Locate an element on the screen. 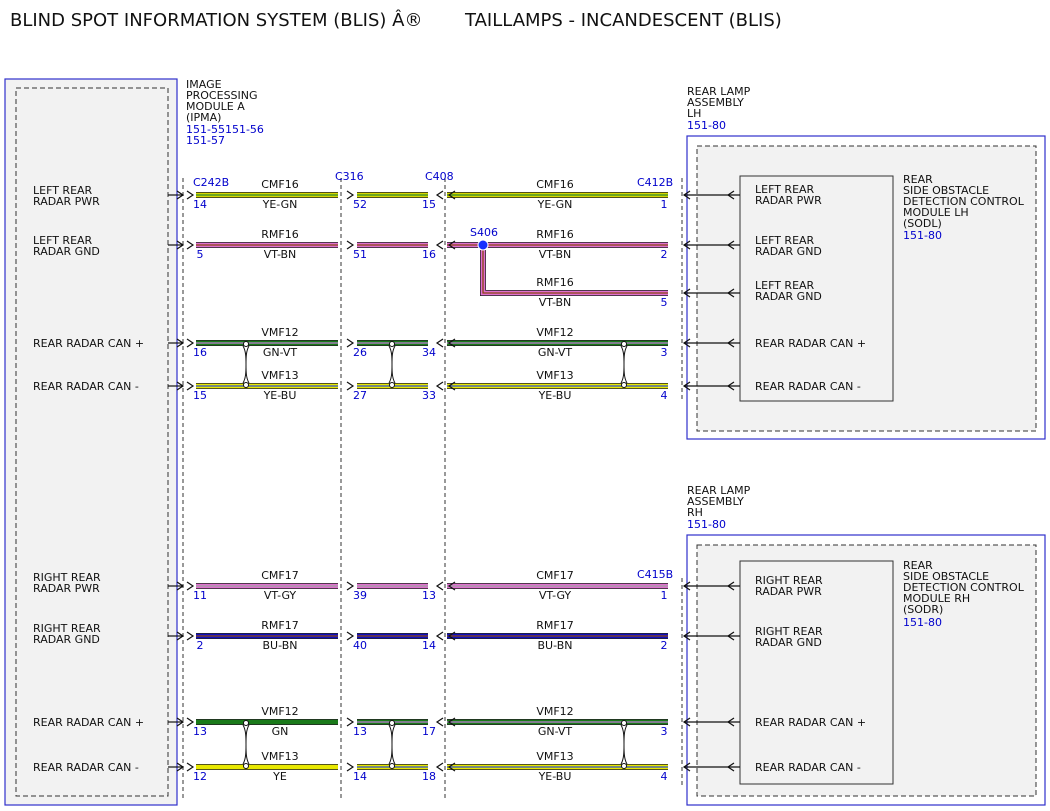 The image size is (1050, 811). wire-segment is located at coordinates (574, 273).